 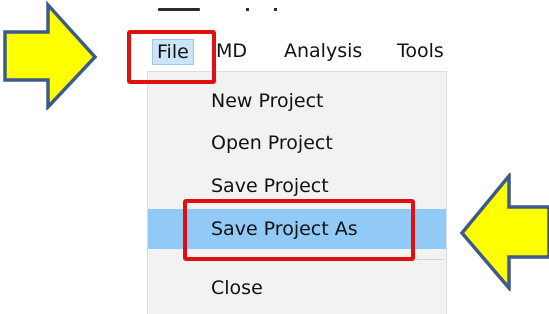 What do you see at coordinates (231, 51) in the screenshot?
I see `menu-md: MD` at bounding box center [231, 51].